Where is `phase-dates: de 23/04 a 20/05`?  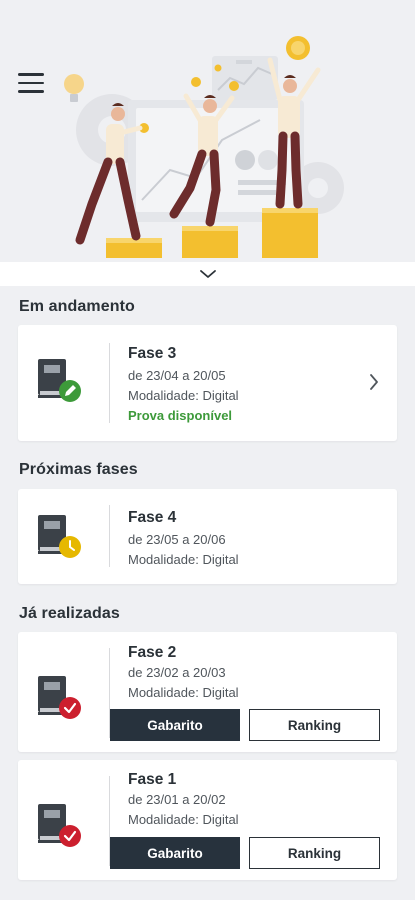
phase-dates: de 23/04 a 20/05 is located at coordinates (177, 375).